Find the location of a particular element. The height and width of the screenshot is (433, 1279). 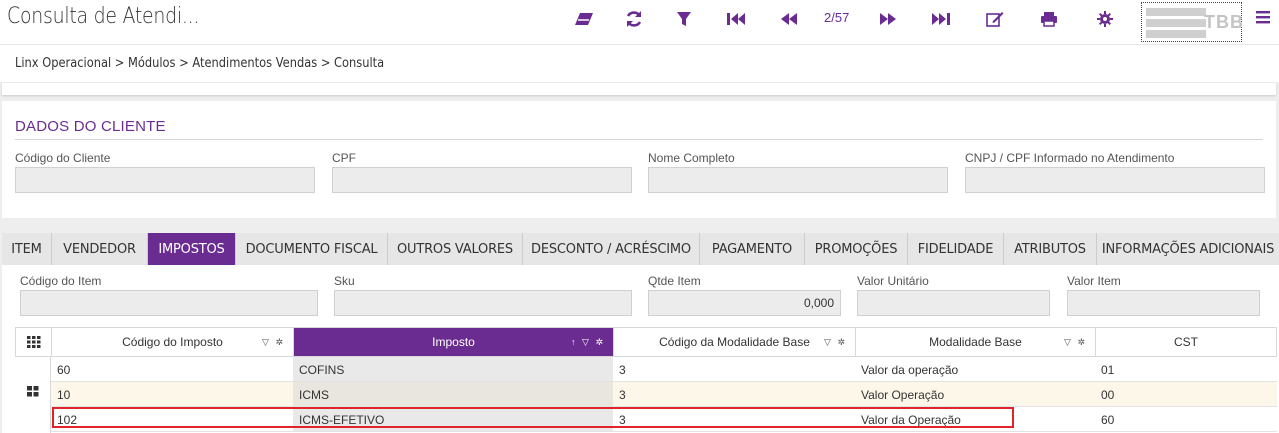

client-code-label: Código do Cliente is located at coordinates (63, 158).